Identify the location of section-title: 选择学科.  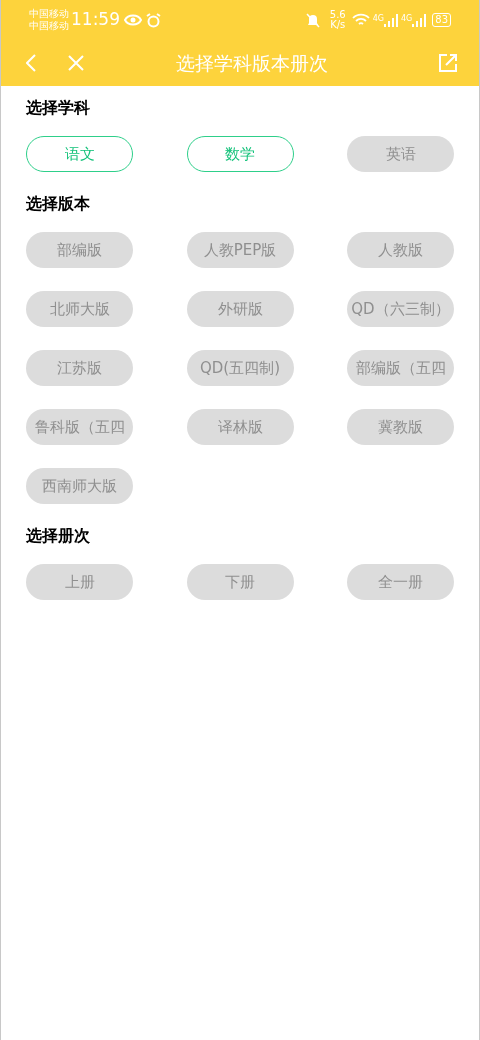
(58, 108).